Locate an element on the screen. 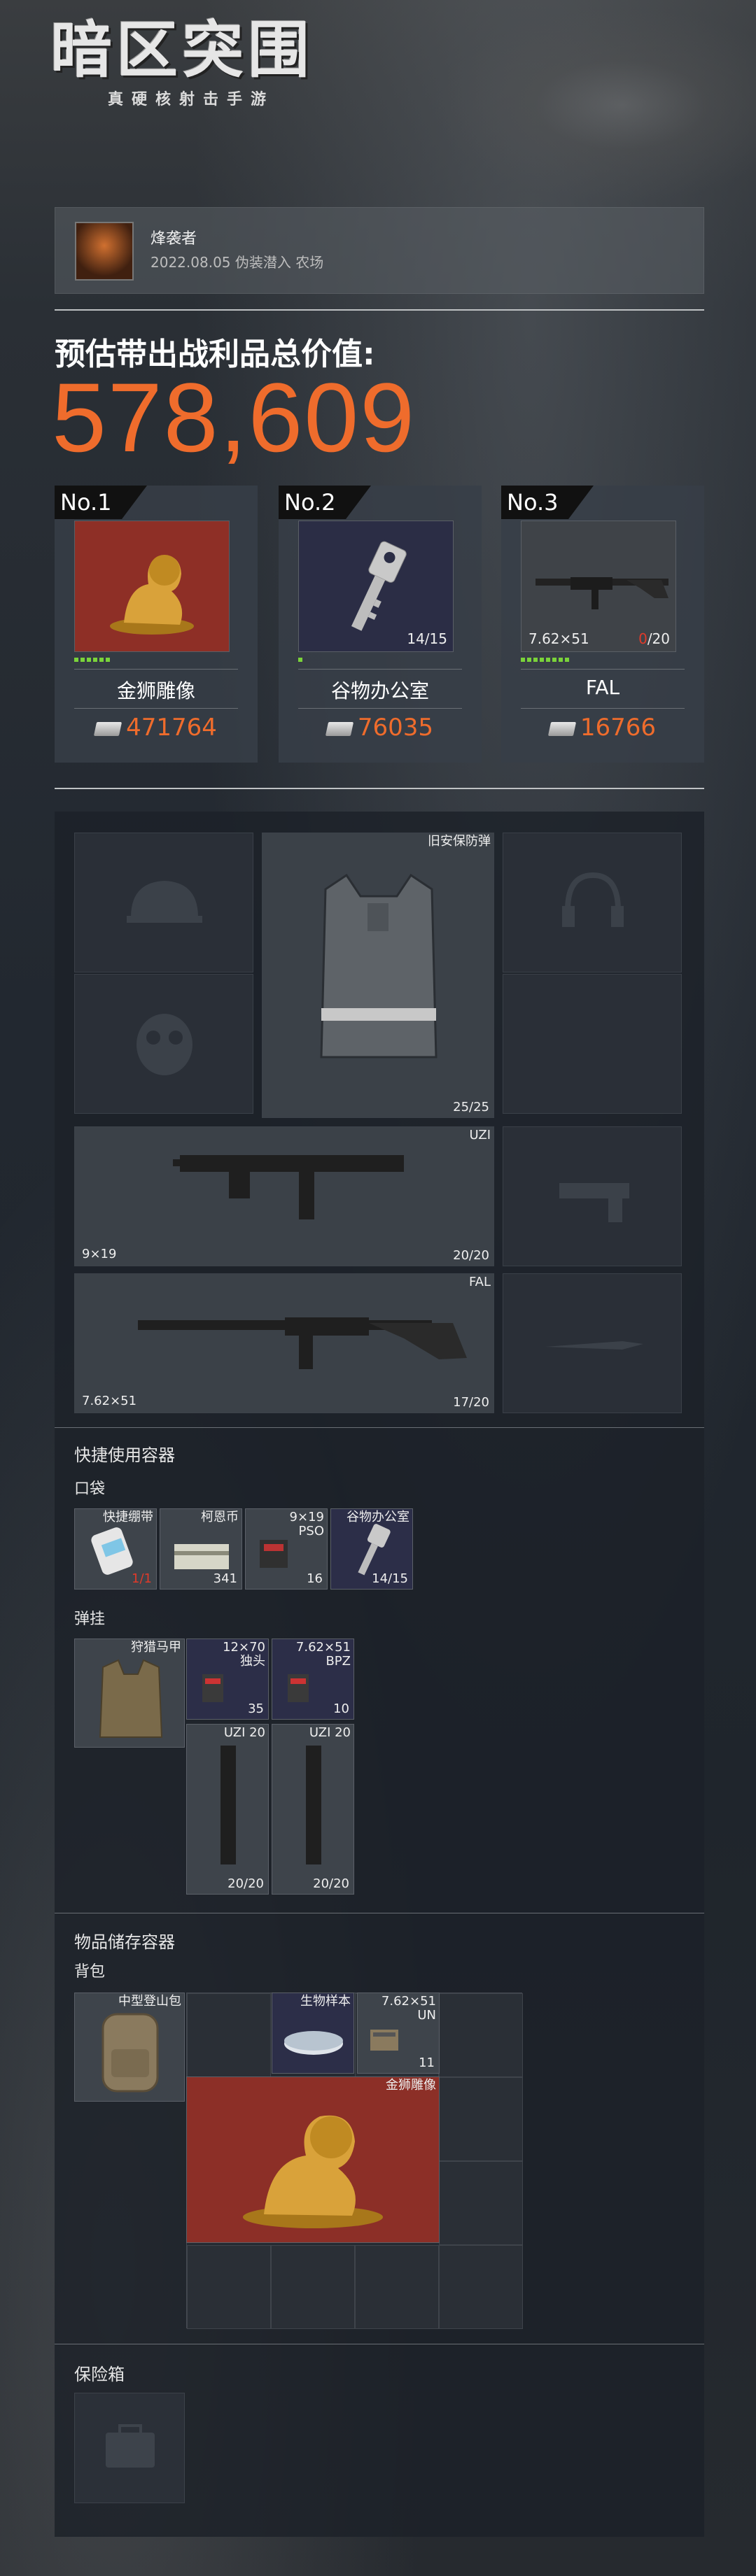 The image size is (756, 2576). pocket-slot-key: 谷物办公室 14/15 is located at coordinates (371, 1549).